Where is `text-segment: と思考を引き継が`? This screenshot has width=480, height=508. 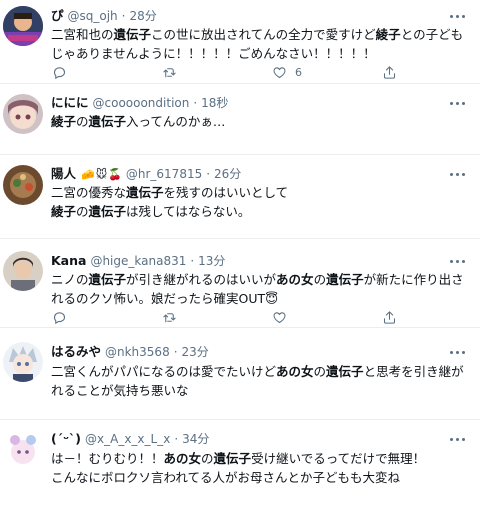
text-segment: と思考を引き継が is located at coordinates (413, 371).